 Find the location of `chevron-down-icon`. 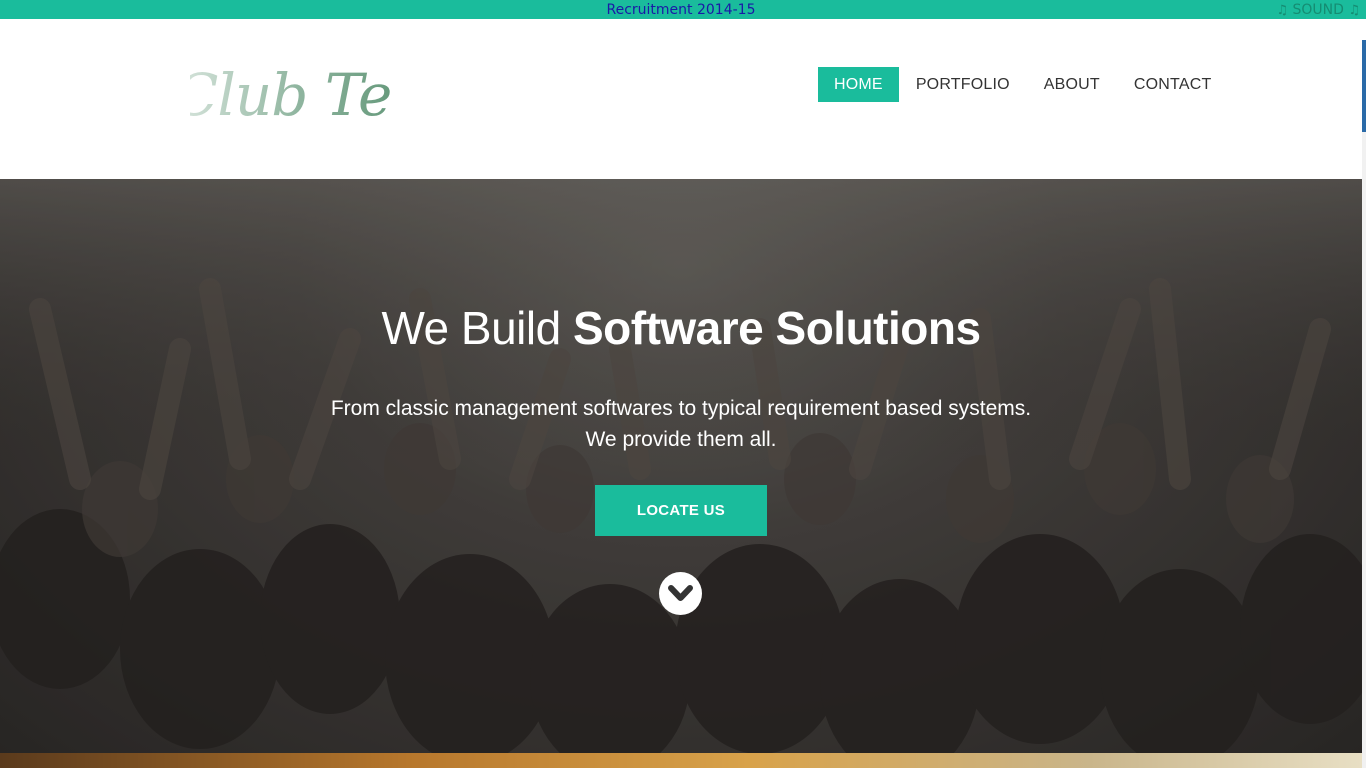

chevron-down-icon is located at coordinates (680, 593).